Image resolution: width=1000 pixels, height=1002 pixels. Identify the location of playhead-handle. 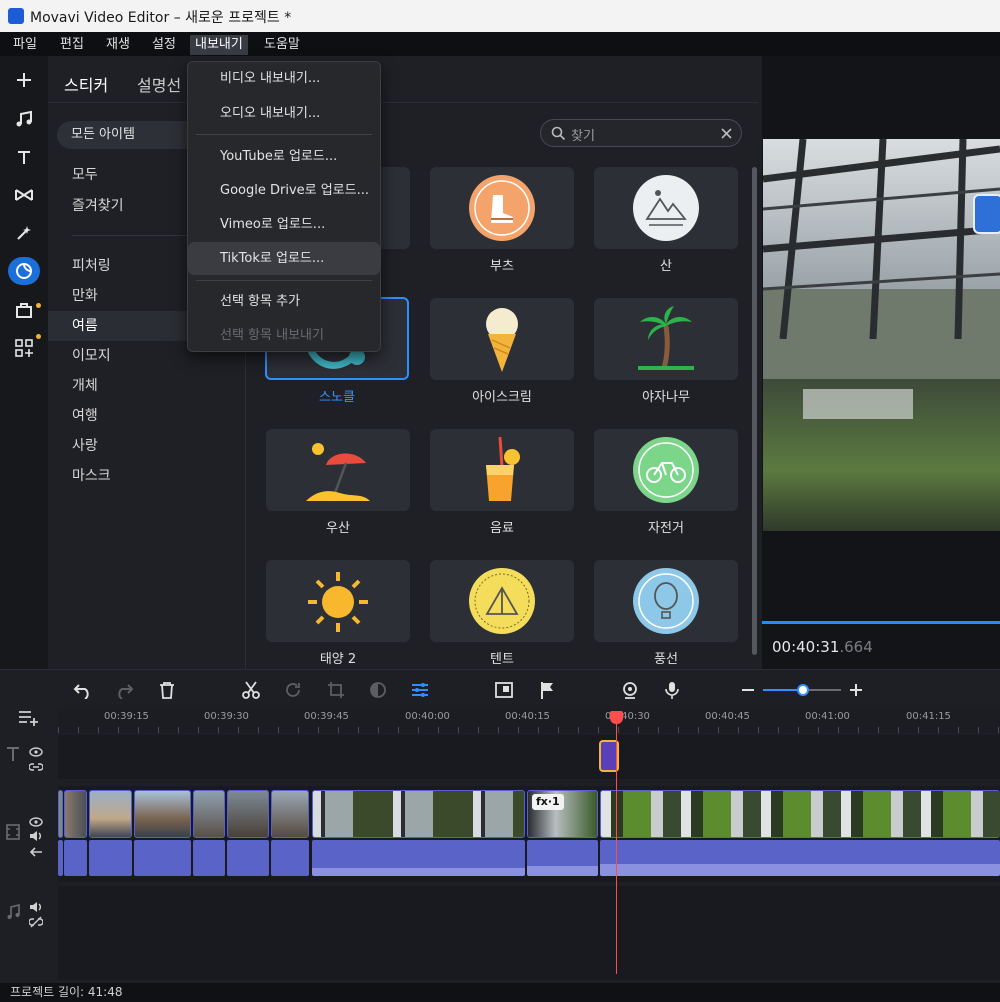
(616, 717).